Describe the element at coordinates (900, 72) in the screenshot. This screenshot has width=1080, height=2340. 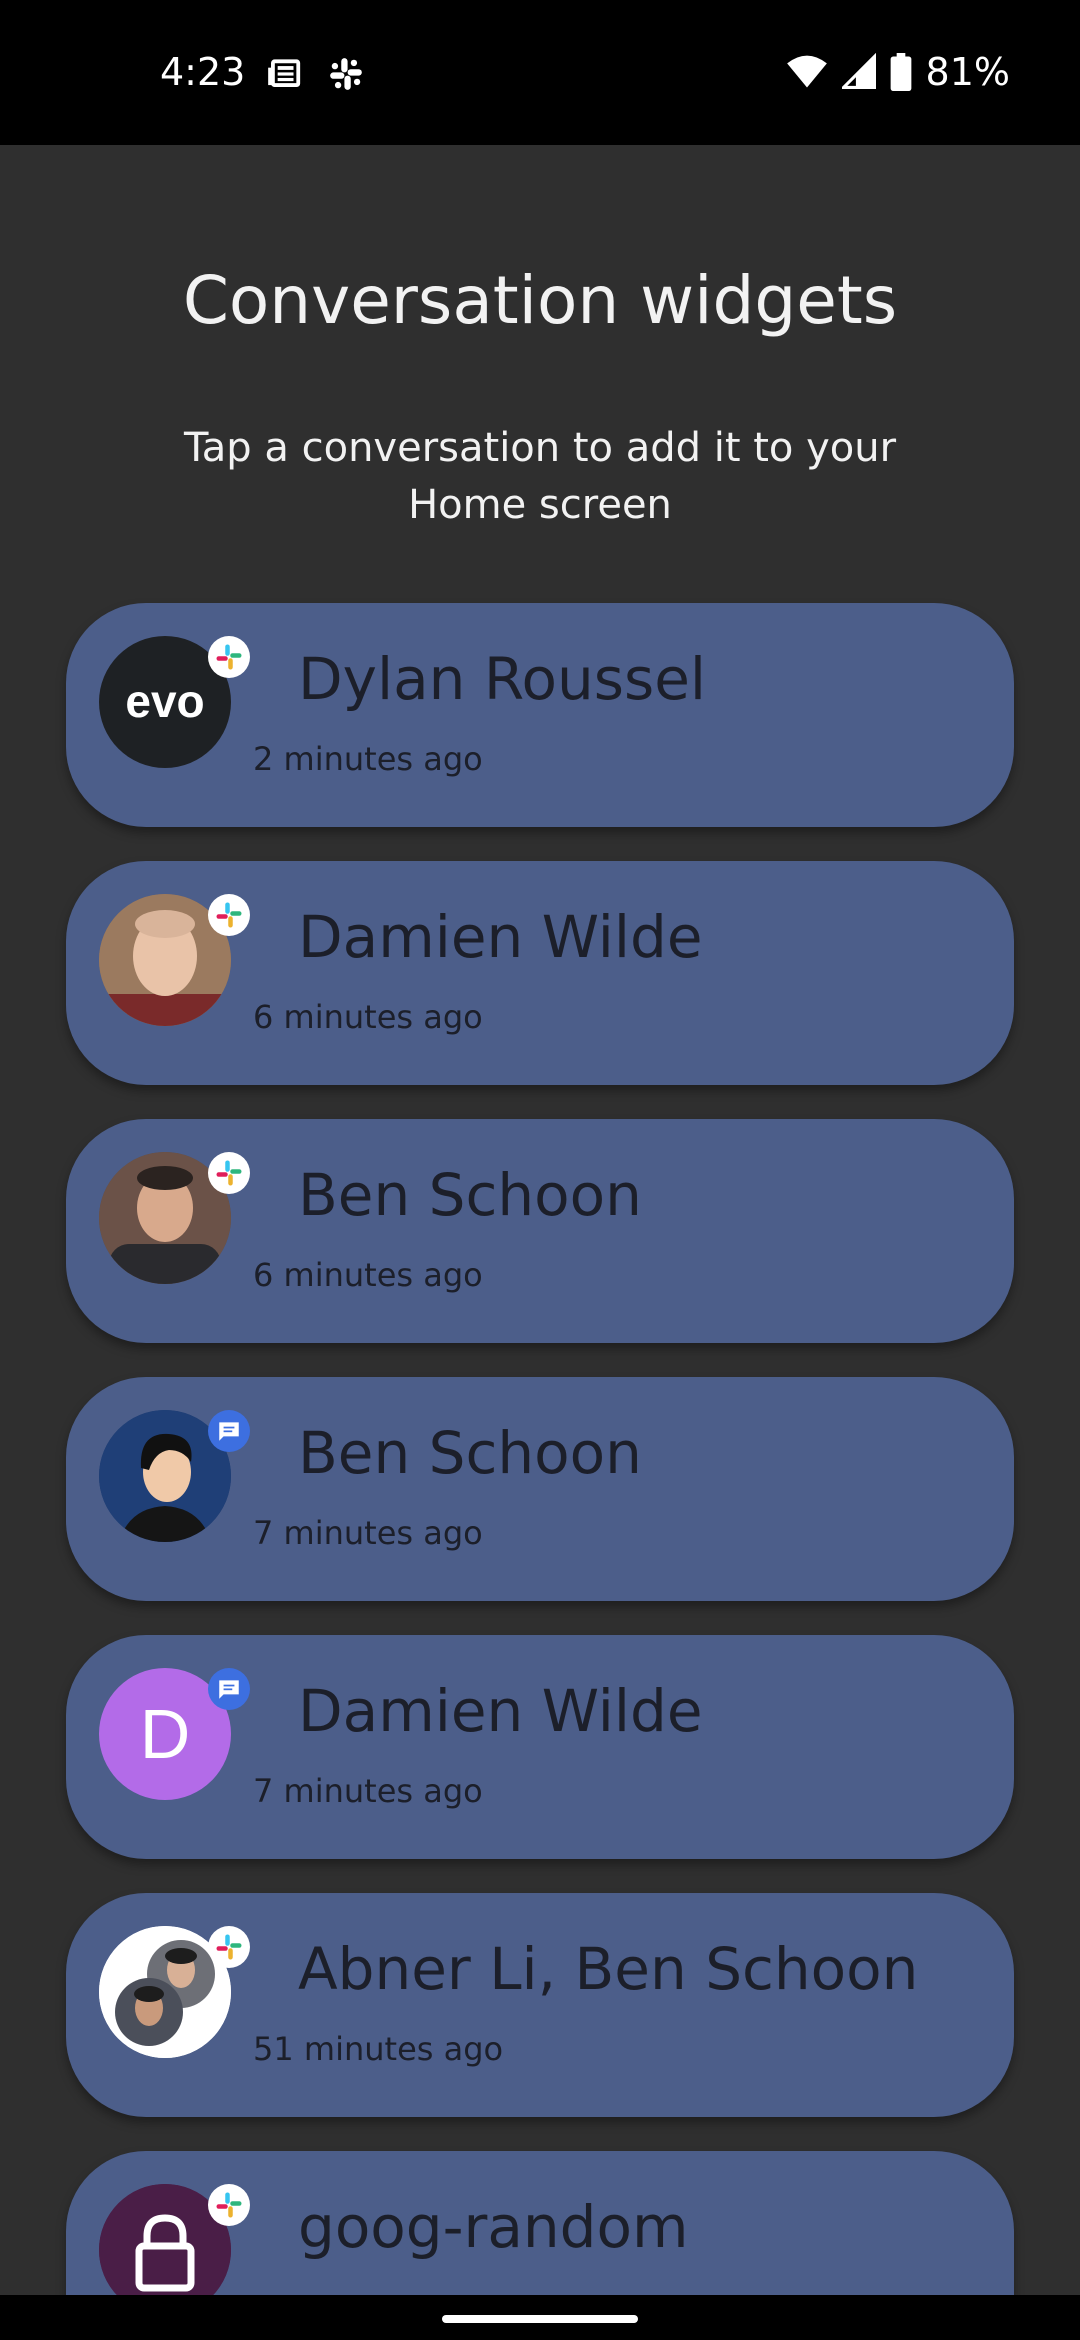
I see `battery-icon` at that location.